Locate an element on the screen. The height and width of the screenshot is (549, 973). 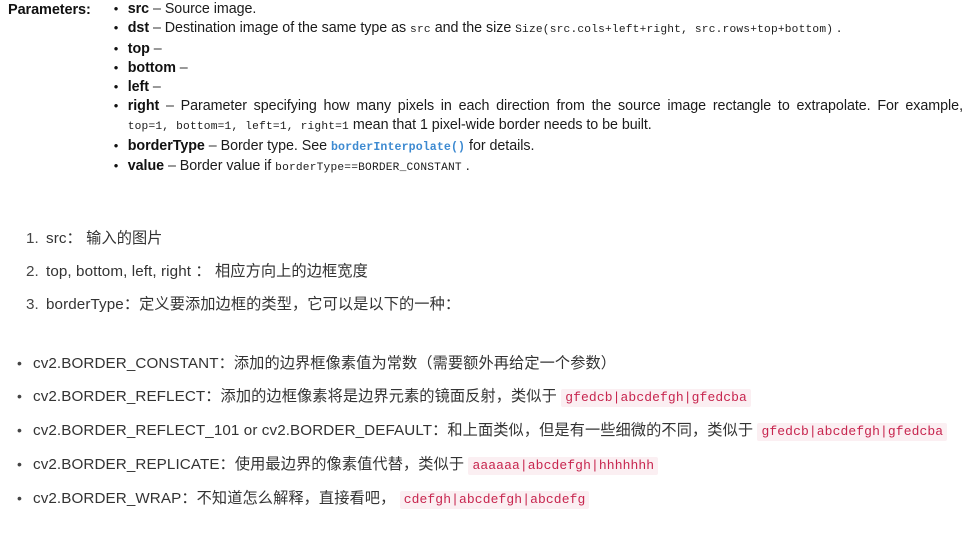
param-desc-dst-3: . is located at coordinates (837, 28).